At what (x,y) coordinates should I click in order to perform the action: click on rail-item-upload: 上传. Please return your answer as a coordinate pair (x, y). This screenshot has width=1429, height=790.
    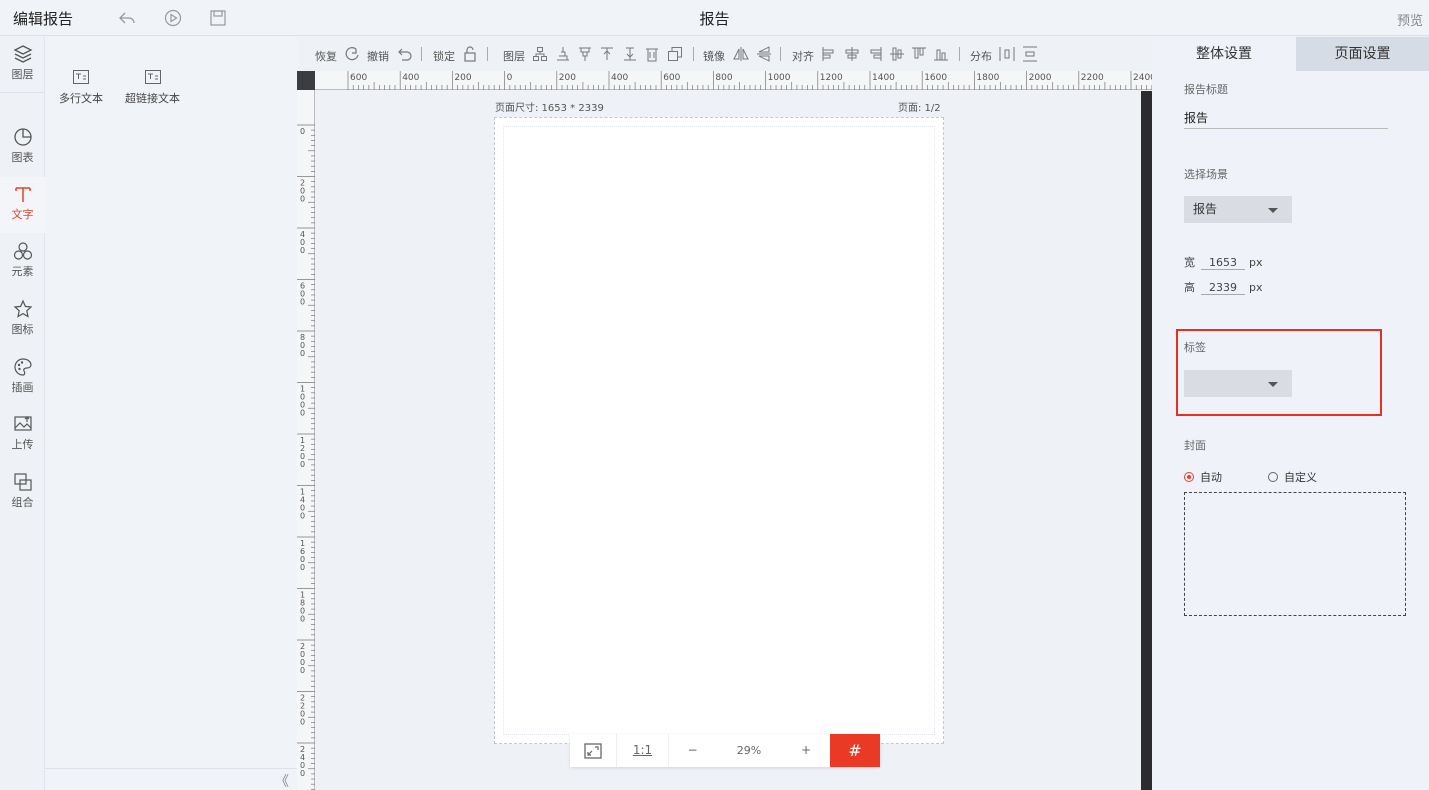
    Looking at the image, I should click on (22, 435).